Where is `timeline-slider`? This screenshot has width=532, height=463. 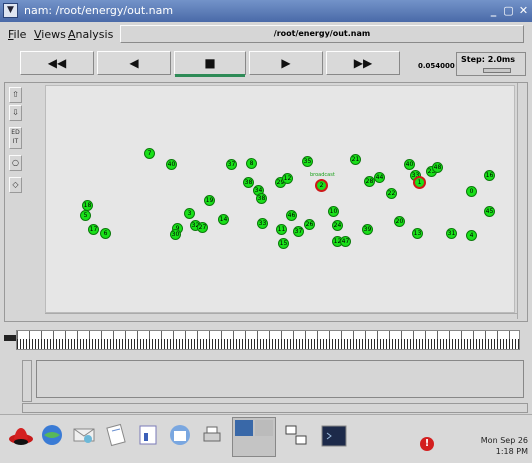
timeline-slider is located at coordinates (268, 340).